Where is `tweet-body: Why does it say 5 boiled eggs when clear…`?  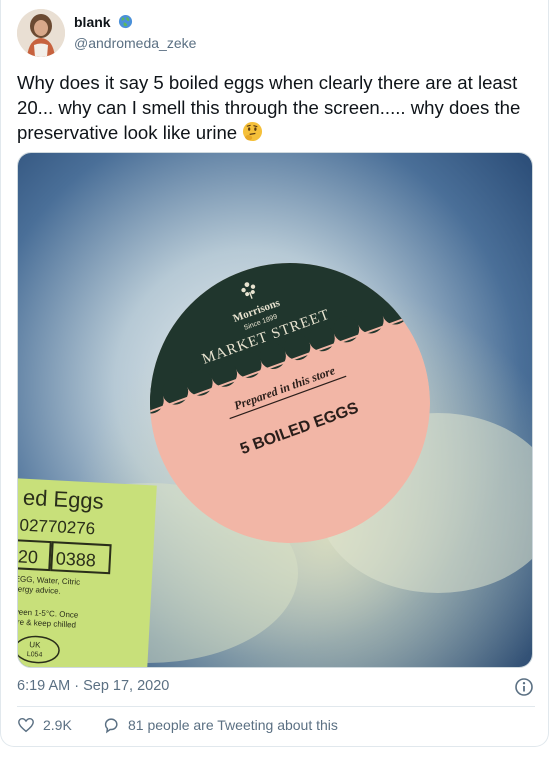
tweet-body: Why does it say 5 boiled eggs when clear… is located at coordinates (269, 107).